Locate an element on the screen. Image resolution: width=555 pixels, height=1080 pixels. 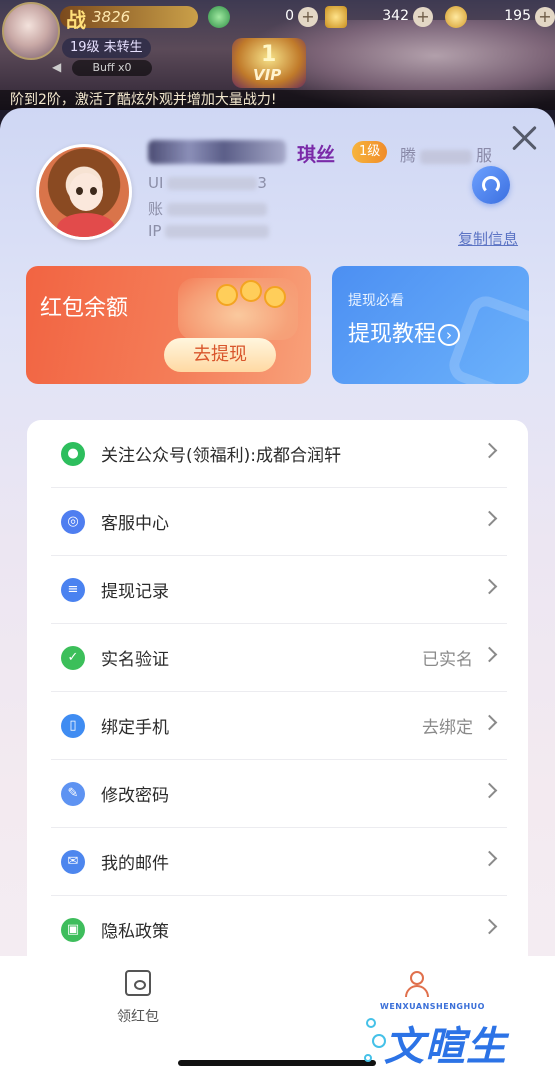
announcement-marquee: 阶到2阶，激活了酷炫外观并增加大量战力! is located at coordinates (277, 100).